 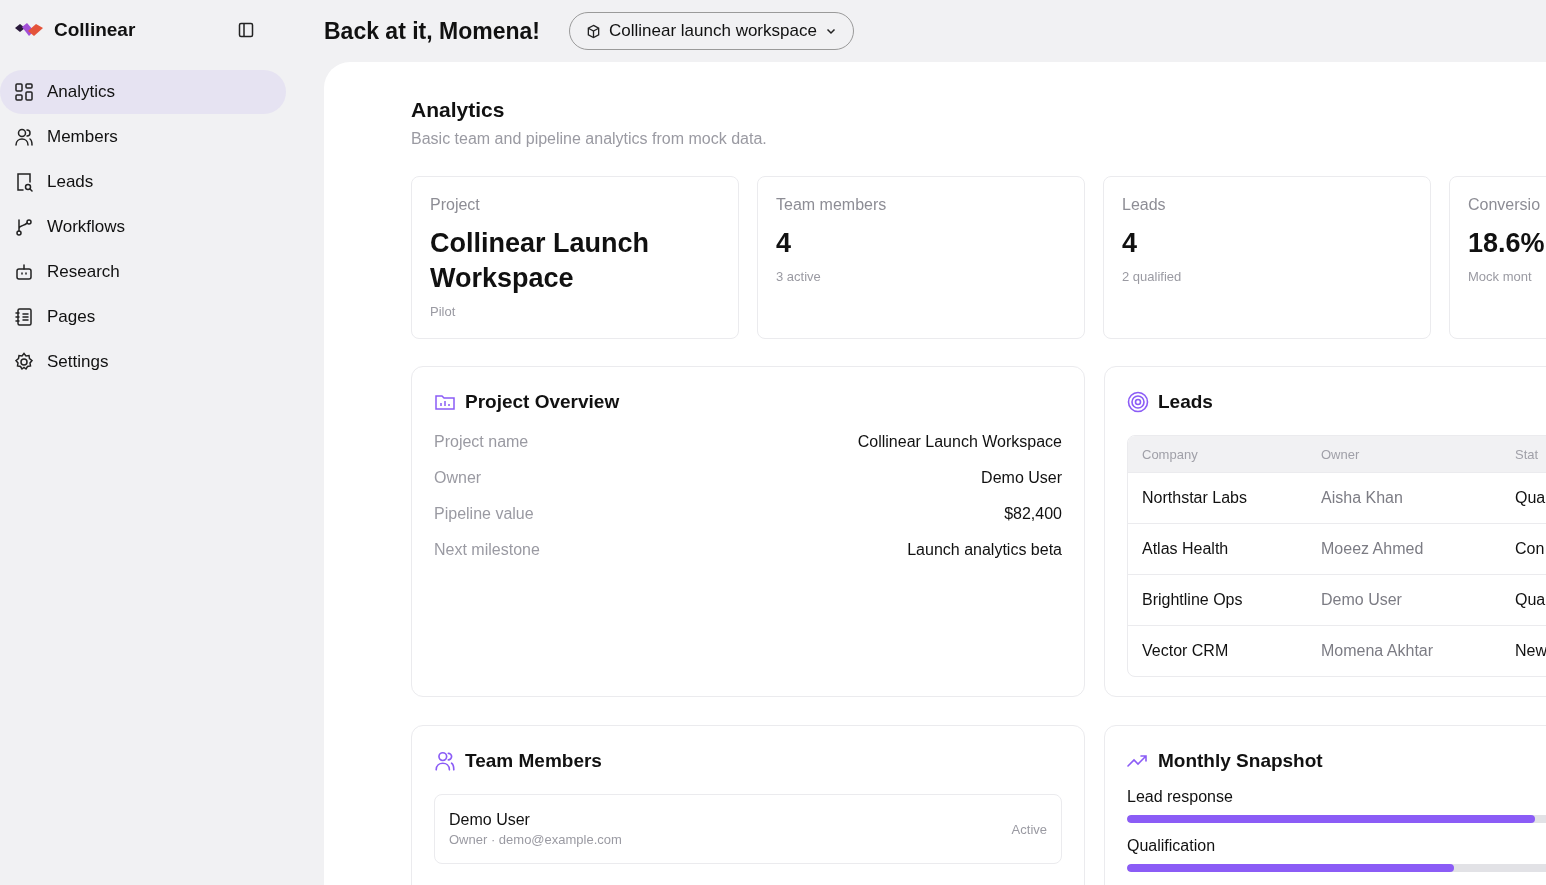 I want to click on settings-icon, so click(x=24, y=362).